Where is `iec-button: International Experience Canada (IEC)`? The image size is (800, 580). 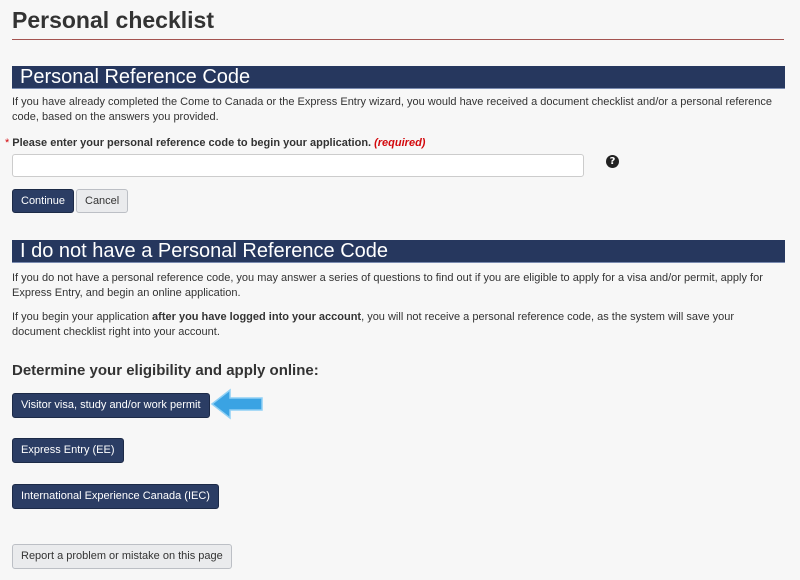
iec-button: International Experience Canada (IEC) is located at coordinates (115, 496).